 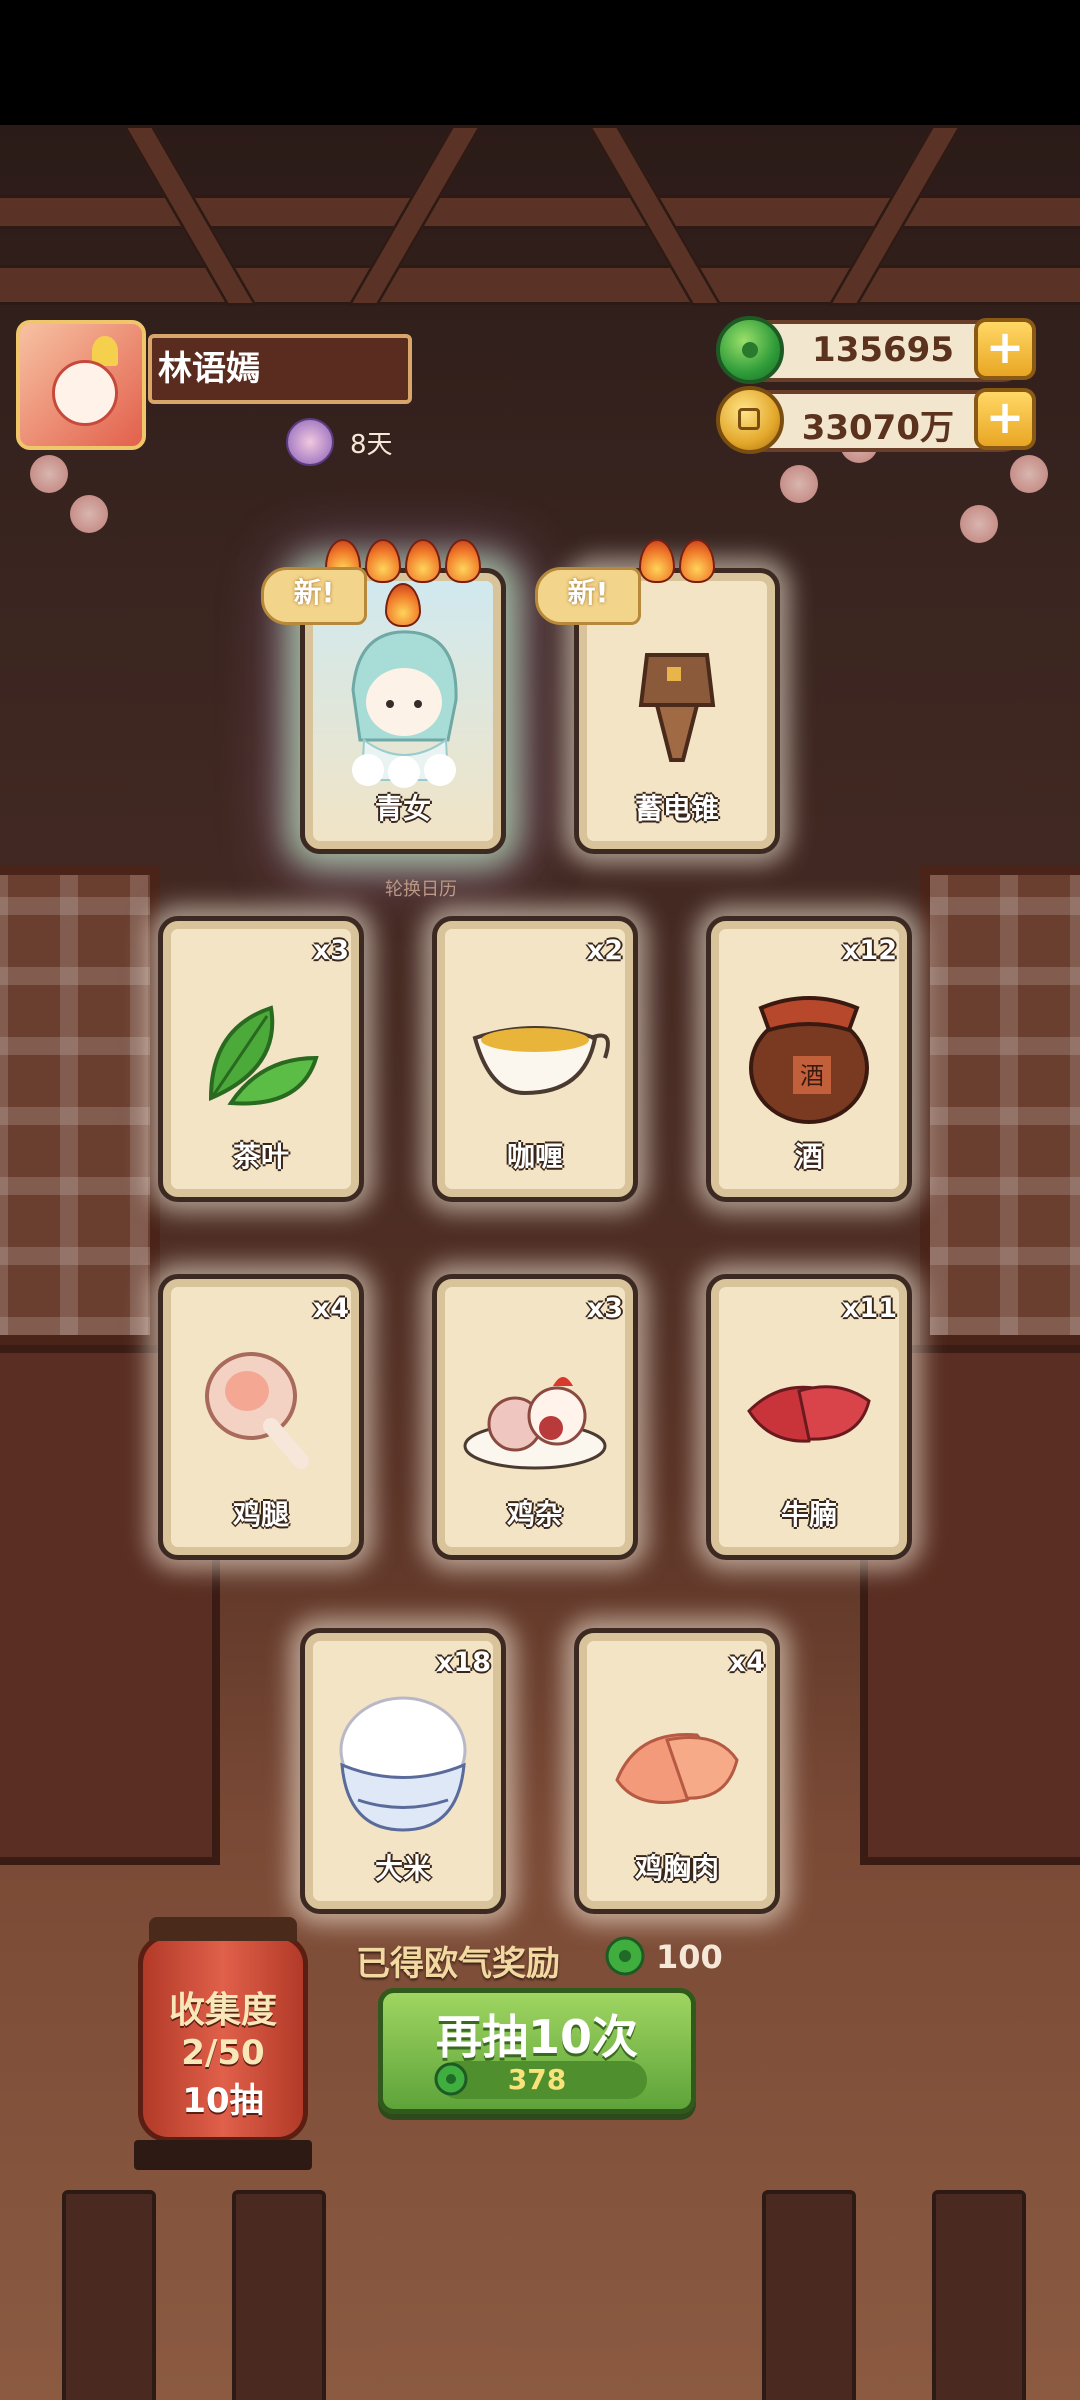 What do you see at coordinates (260, 1156) in the screenshot?
I see `card-label: 茶叶` at bounding box center [260, 1156].